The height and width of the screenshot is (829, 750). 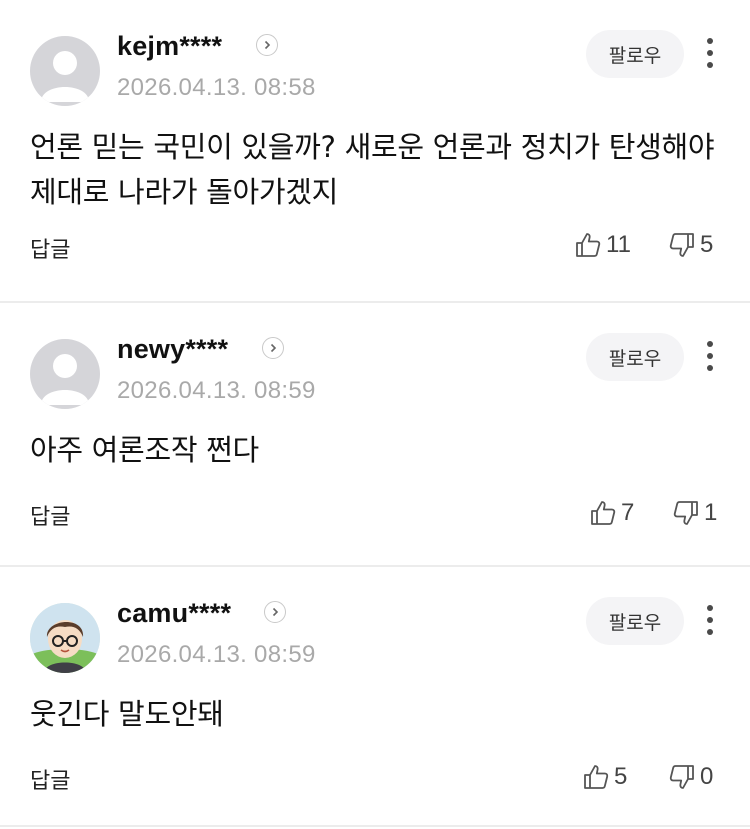 I want to click on character-avatar-glasses, so click(x=65, y=638).